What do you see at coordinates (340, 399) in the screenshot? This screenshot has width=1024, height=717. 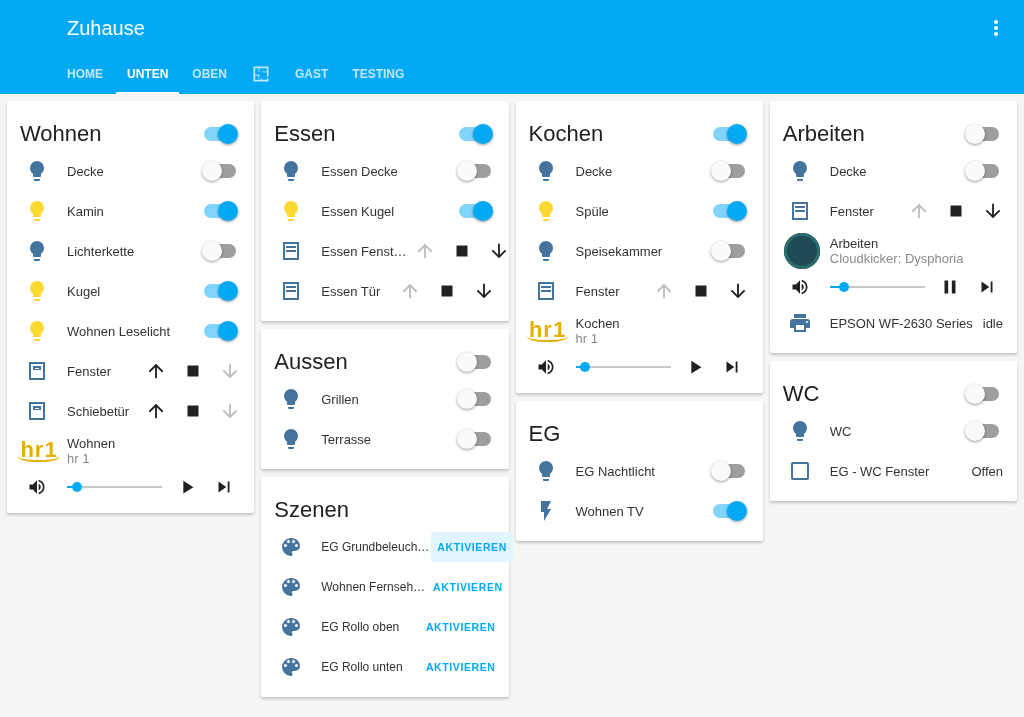 I see `entity-name: Grillen` at bounding box center [340, 399].